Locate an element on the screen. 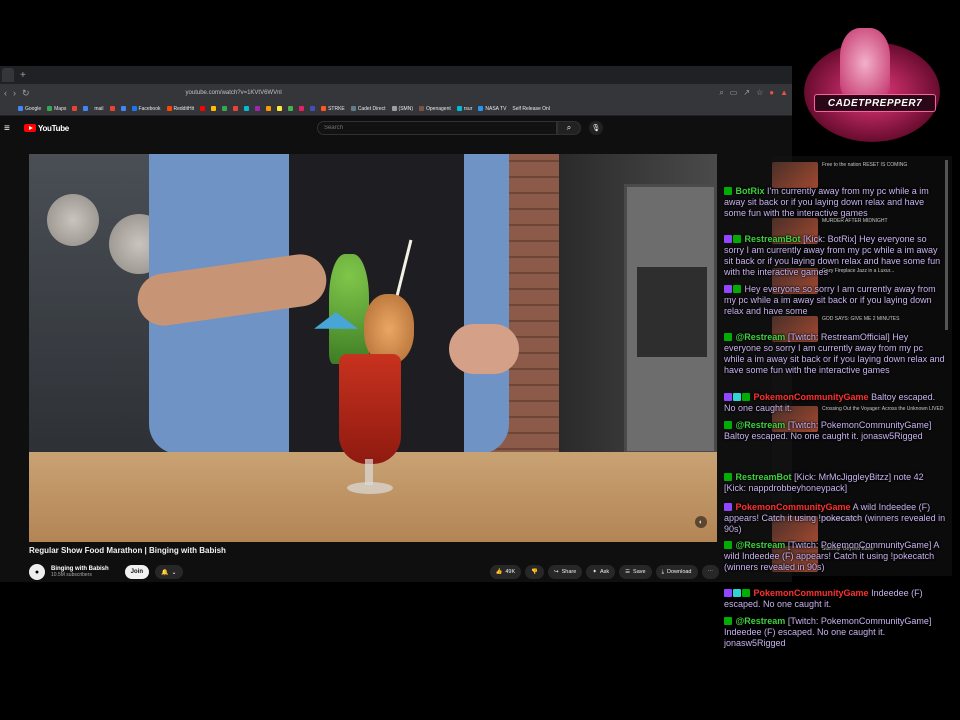 Image resolution: width=960 pixels, height=720 pixels. zoom-icon: ⌕ is located at coordinates (721, 93).